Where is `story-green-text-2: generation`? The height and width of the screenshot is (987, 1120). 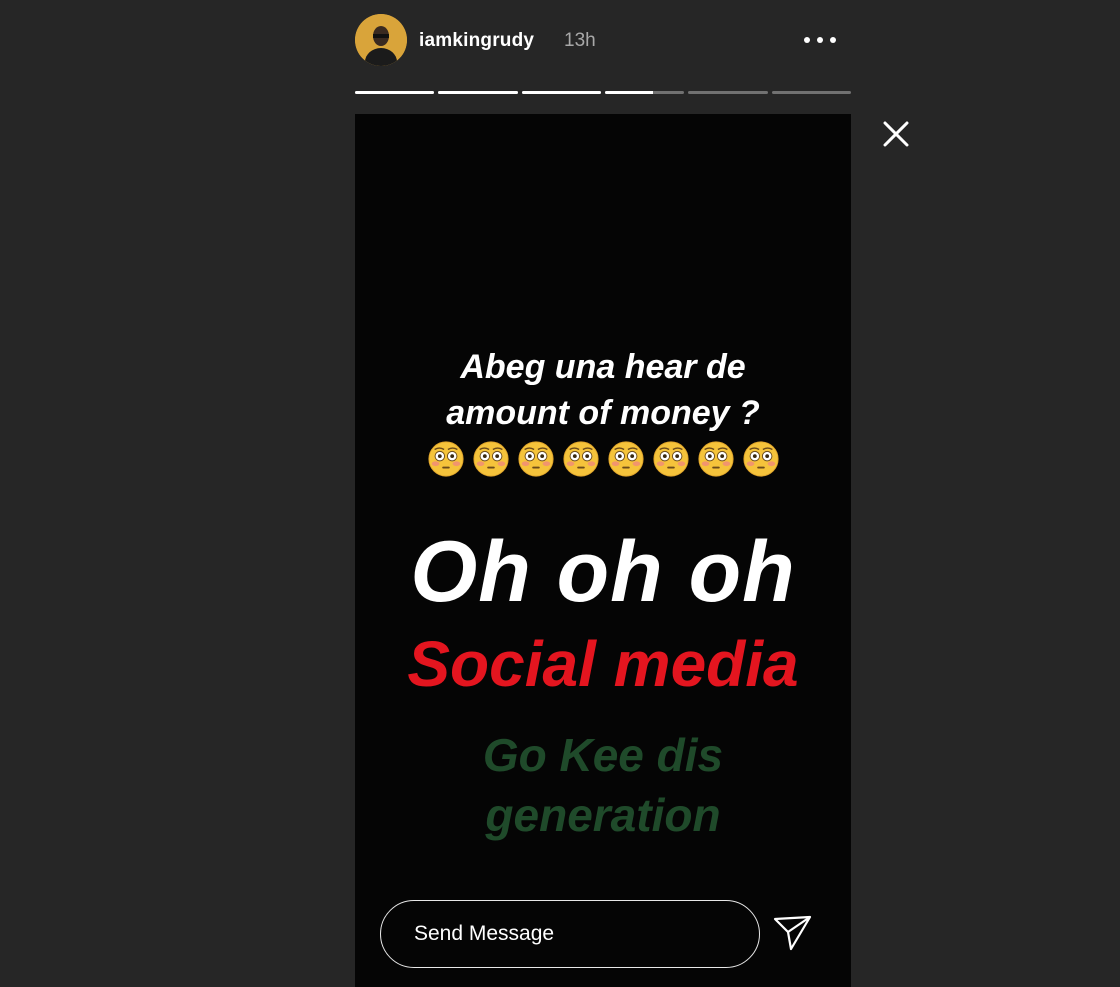
story-green-text-2: generation is located at coordinates (603, 815).